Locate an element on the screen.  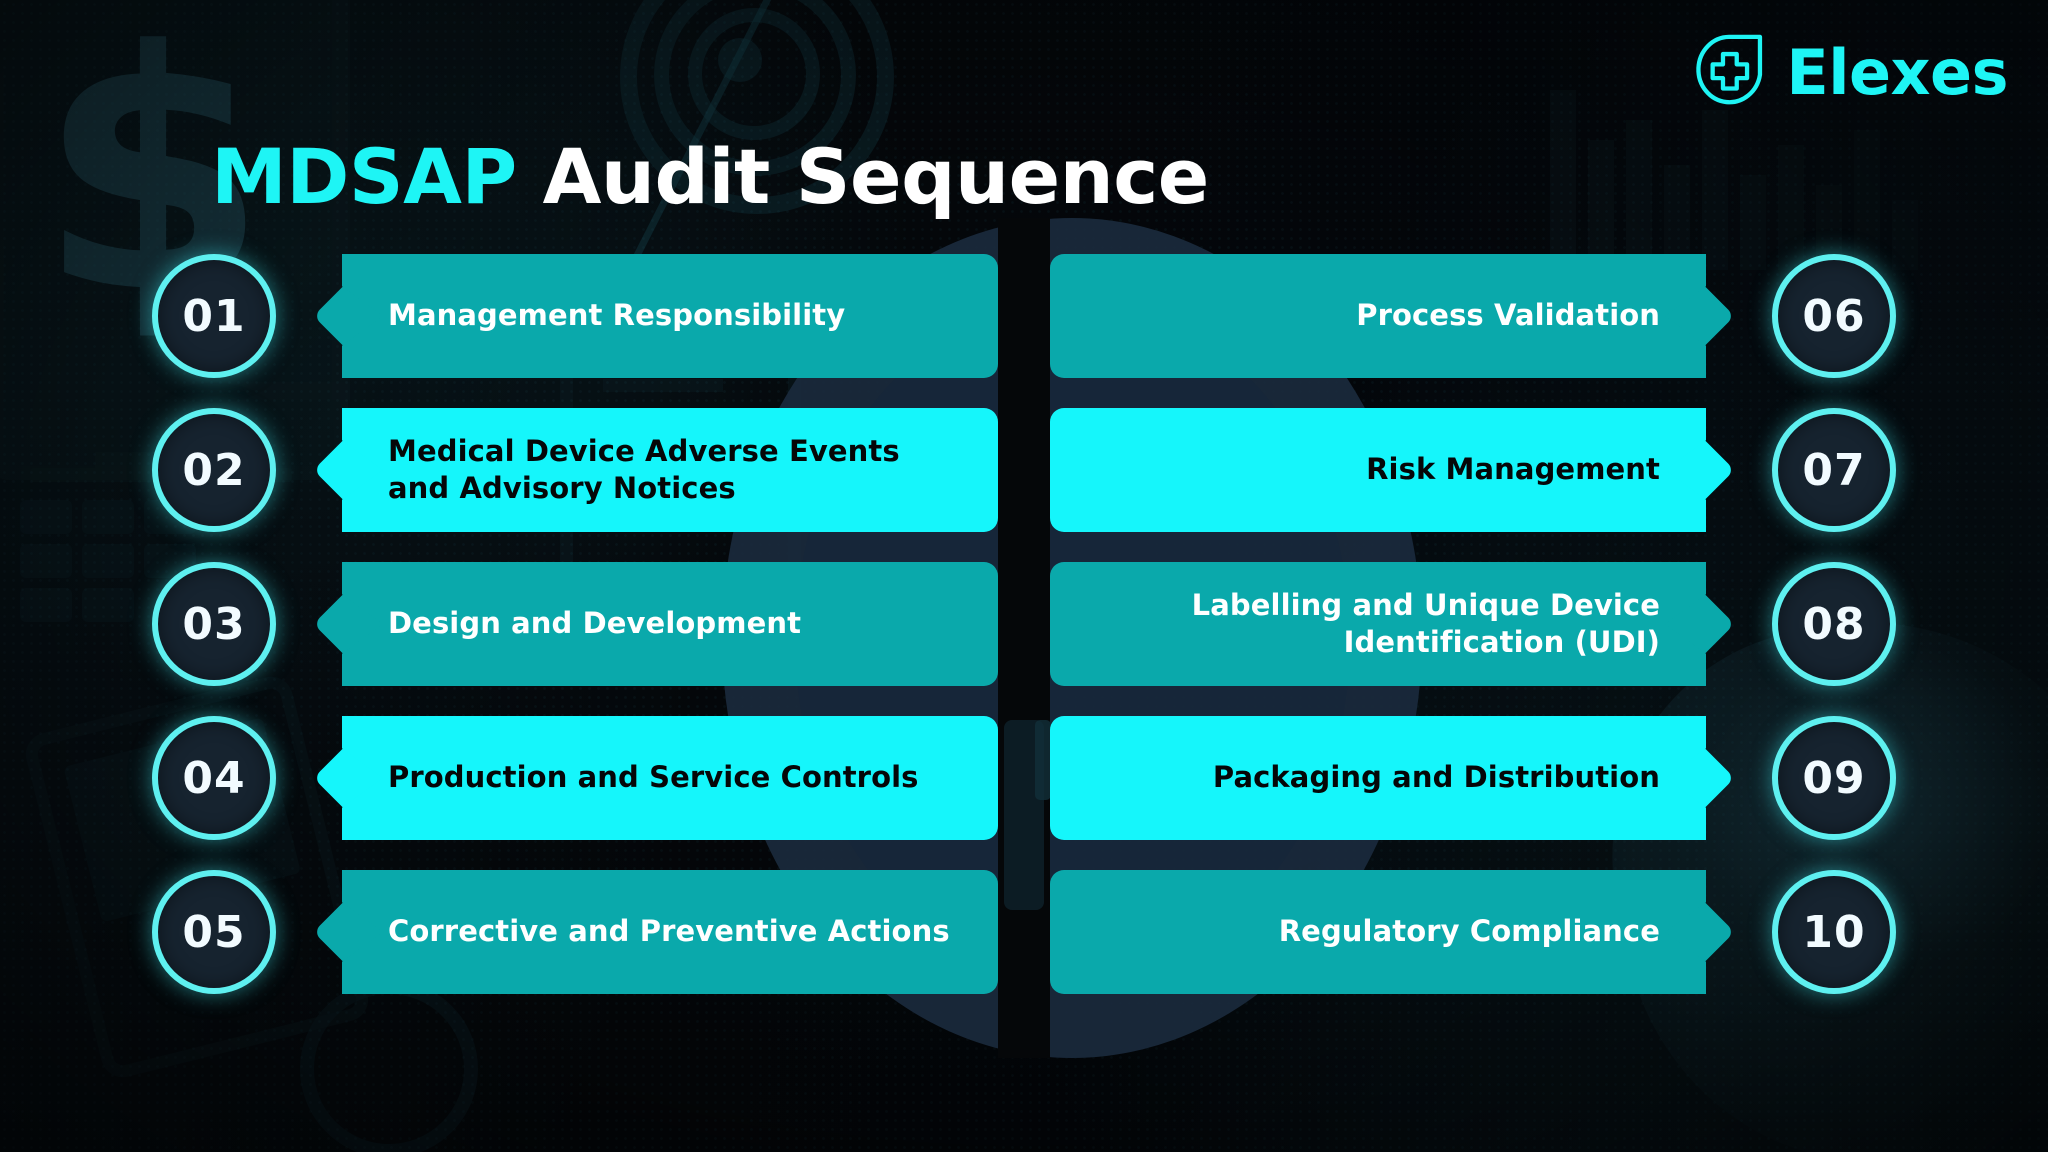
step-number-05: 05 is located at coordinates (214, 932).